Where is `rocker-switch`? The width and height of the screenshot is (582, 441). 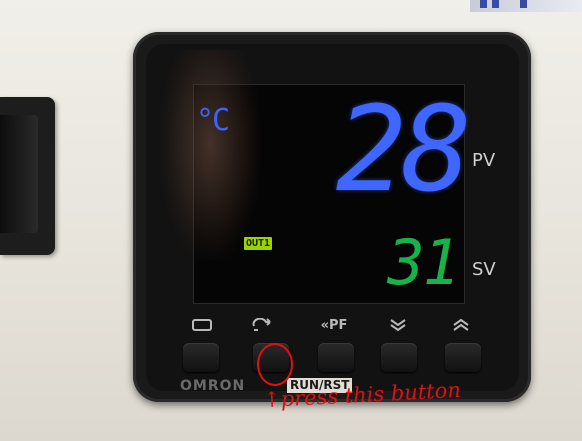
rocker-switch is located at coordinates (27, 176).